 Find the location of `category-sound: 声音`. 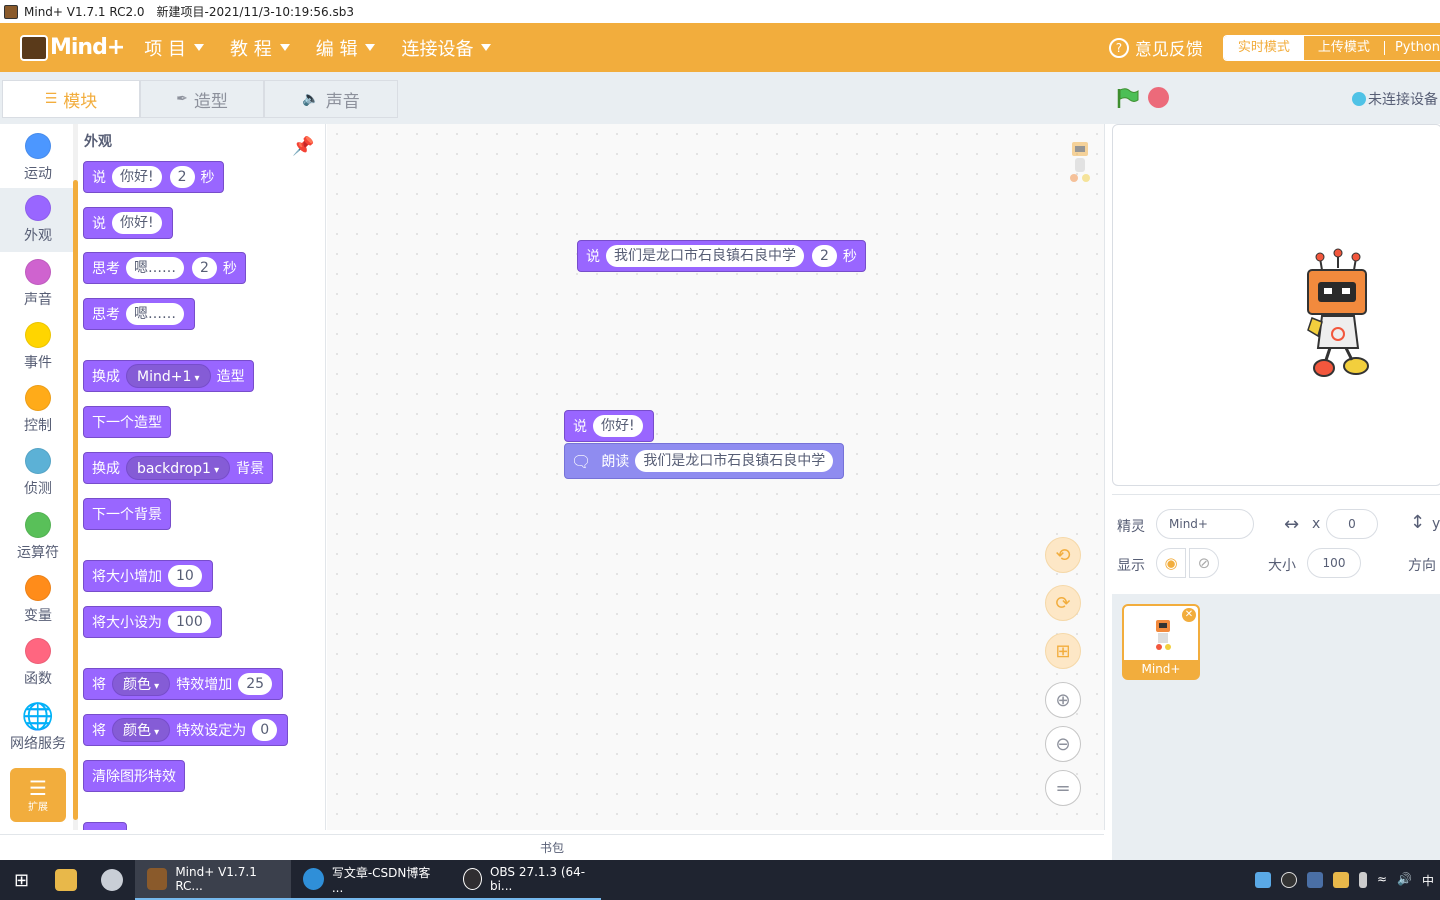

category-sound: 声音 is located at coordinates (38, 284).